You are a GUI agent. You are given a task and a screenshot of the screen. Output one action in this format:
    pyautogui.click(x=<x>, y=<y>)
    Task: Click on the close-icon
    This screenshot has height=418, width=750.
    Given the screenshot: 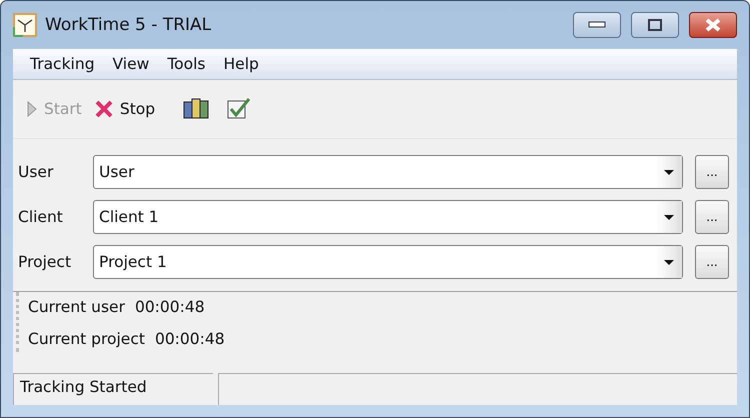 What is the action you would take?
    pyautogui.click(x=713, y=25)
    